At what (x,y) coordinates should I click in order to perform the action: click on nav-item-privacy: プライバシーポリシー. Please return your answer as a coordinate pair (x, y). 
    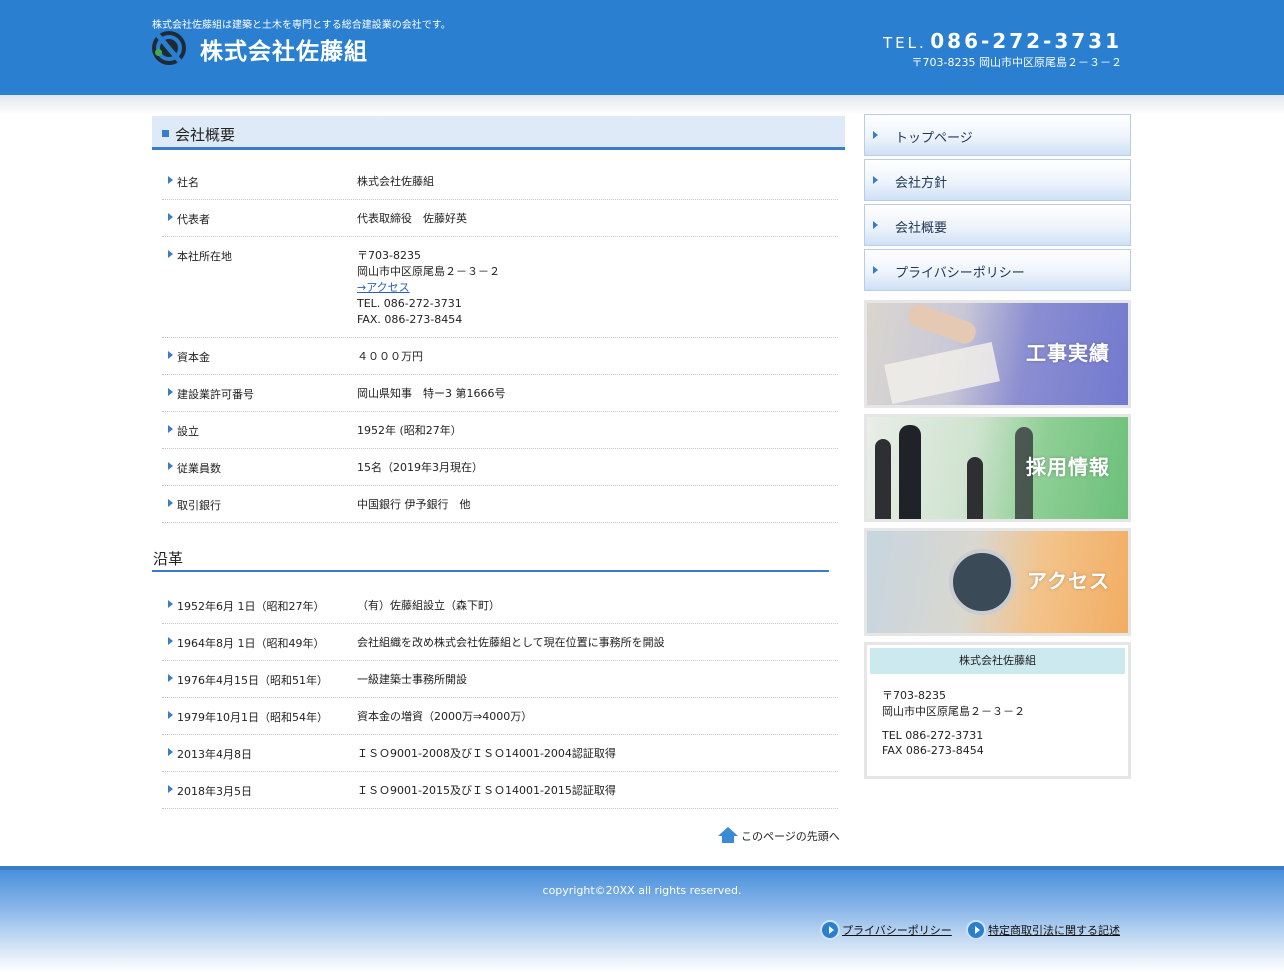
    Looking at the image, I should click on (997, 270).